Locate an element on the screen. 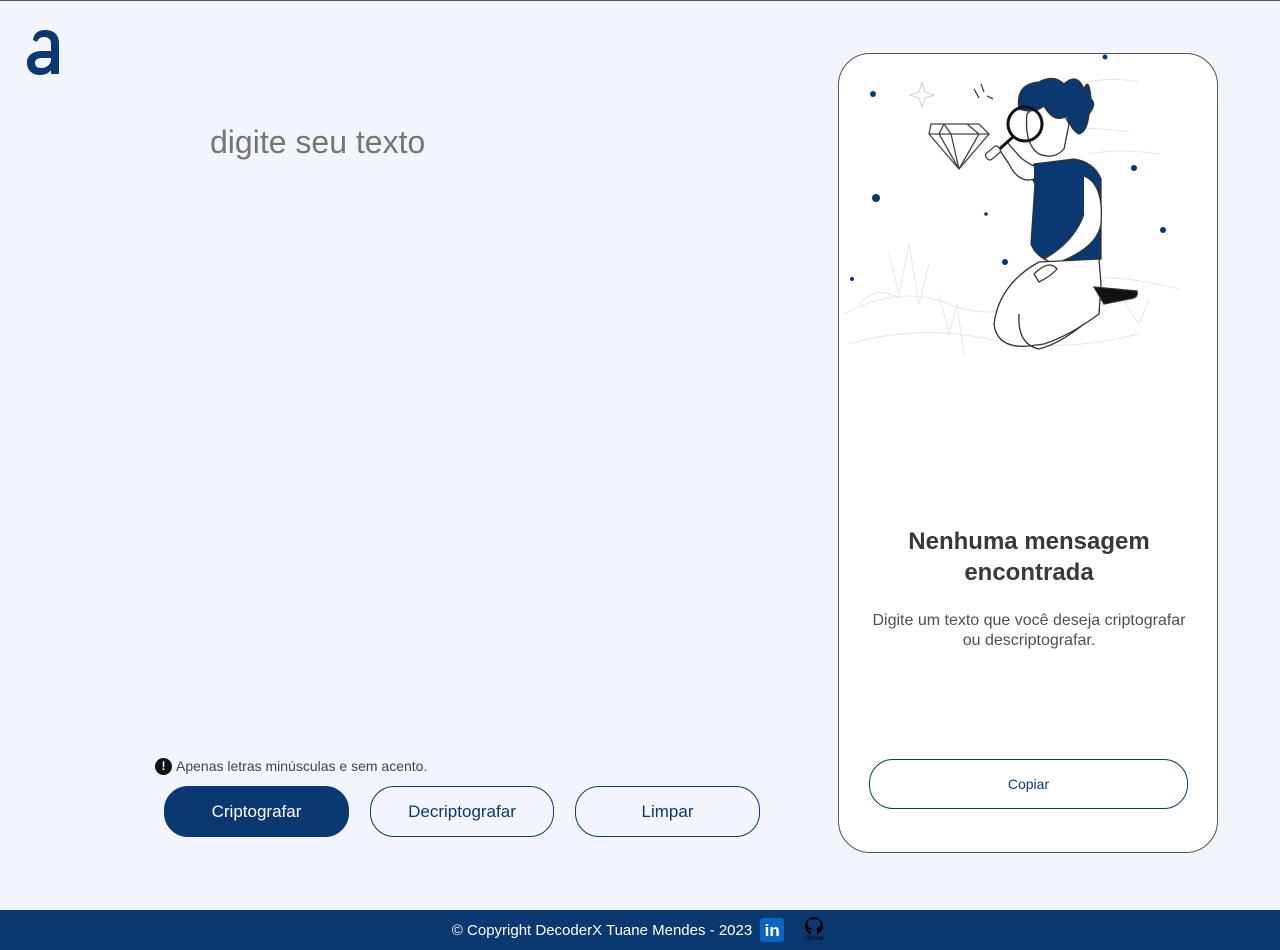 This screenshot has width=1280, height=950. clear-button: Limpar is located at coordinates (667, 811).